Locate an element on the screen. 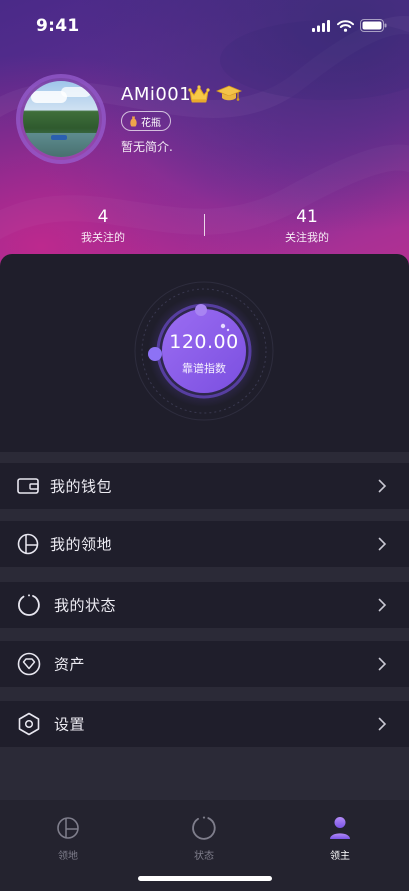 This screenshot has height=891, width=409. tab-lord: 领主 is located at coordinates (340, 838).